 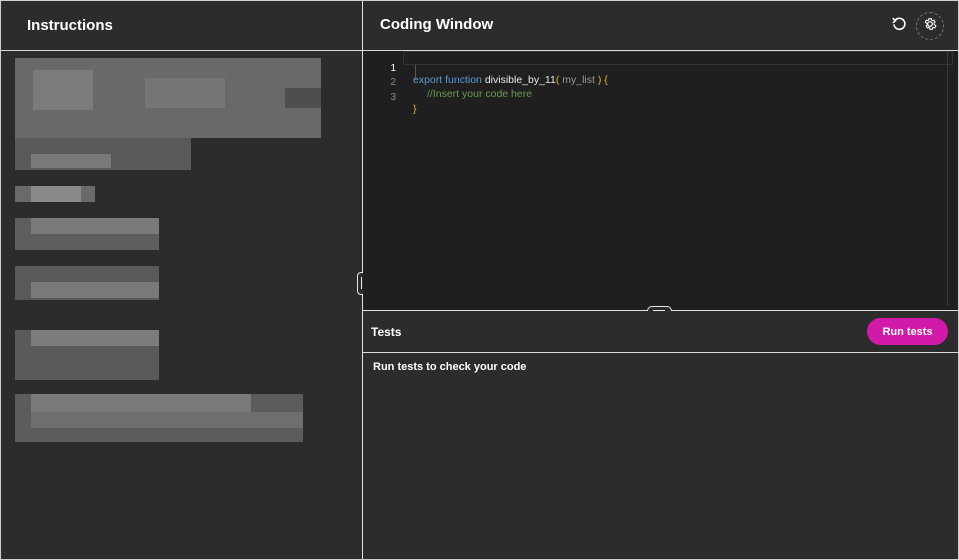 I want to click on code-paren-close: ) {, so click(x=602, y=80).